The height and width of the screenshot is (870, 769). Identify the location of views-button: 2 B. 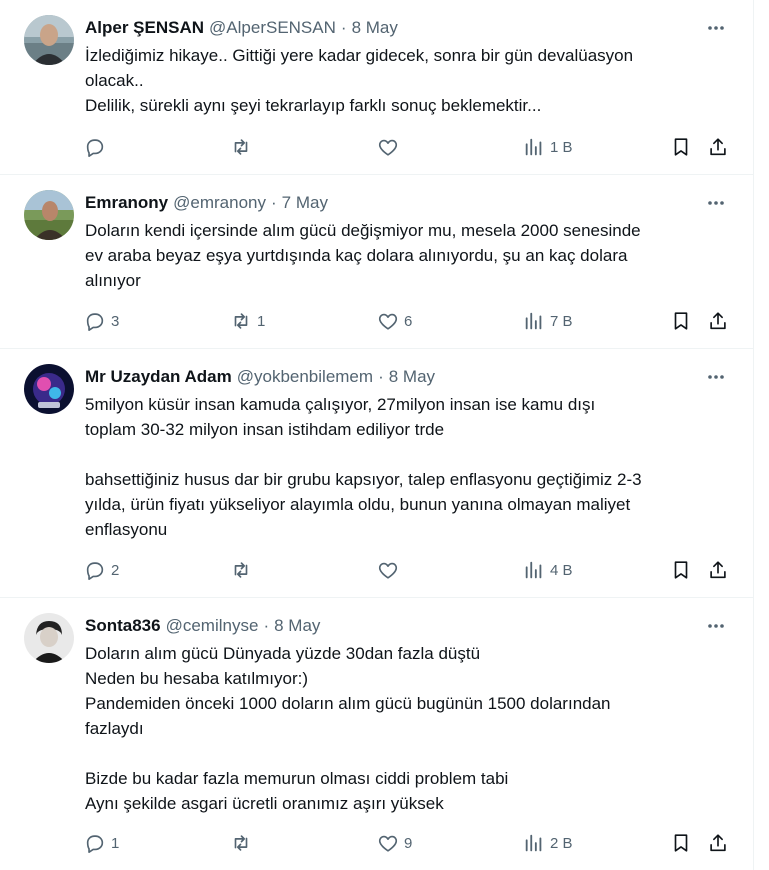
(548, 843).